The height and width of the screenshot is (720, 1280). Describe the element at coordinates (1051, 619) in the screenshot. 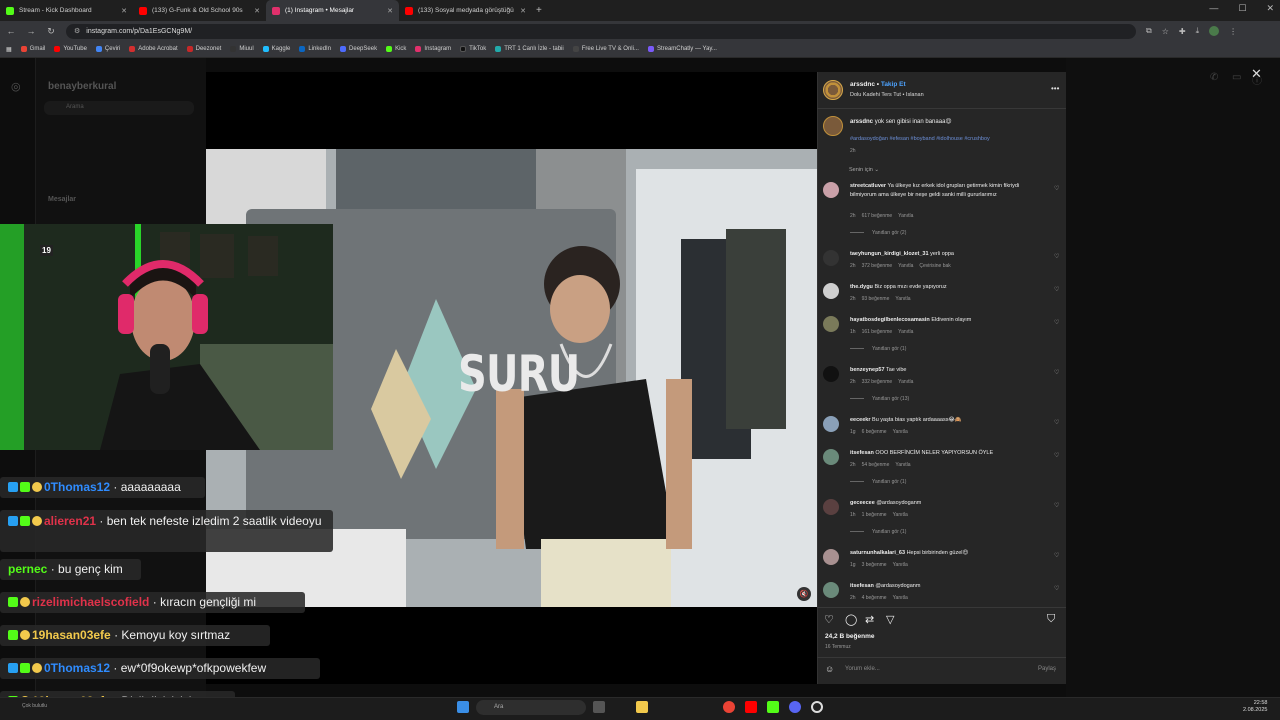

I see `save-bookmark-icon: ⛉` at that location.